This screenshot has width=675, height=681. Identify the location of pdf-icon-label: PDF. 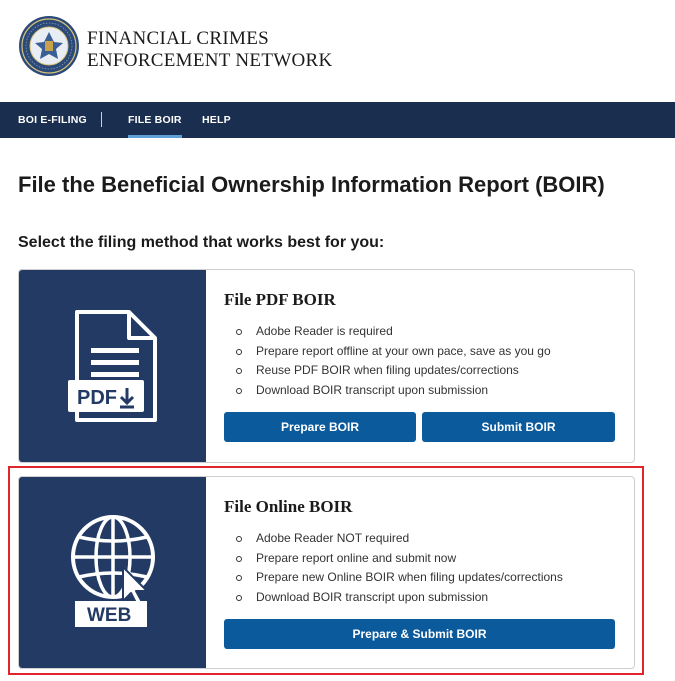
(97, 398).